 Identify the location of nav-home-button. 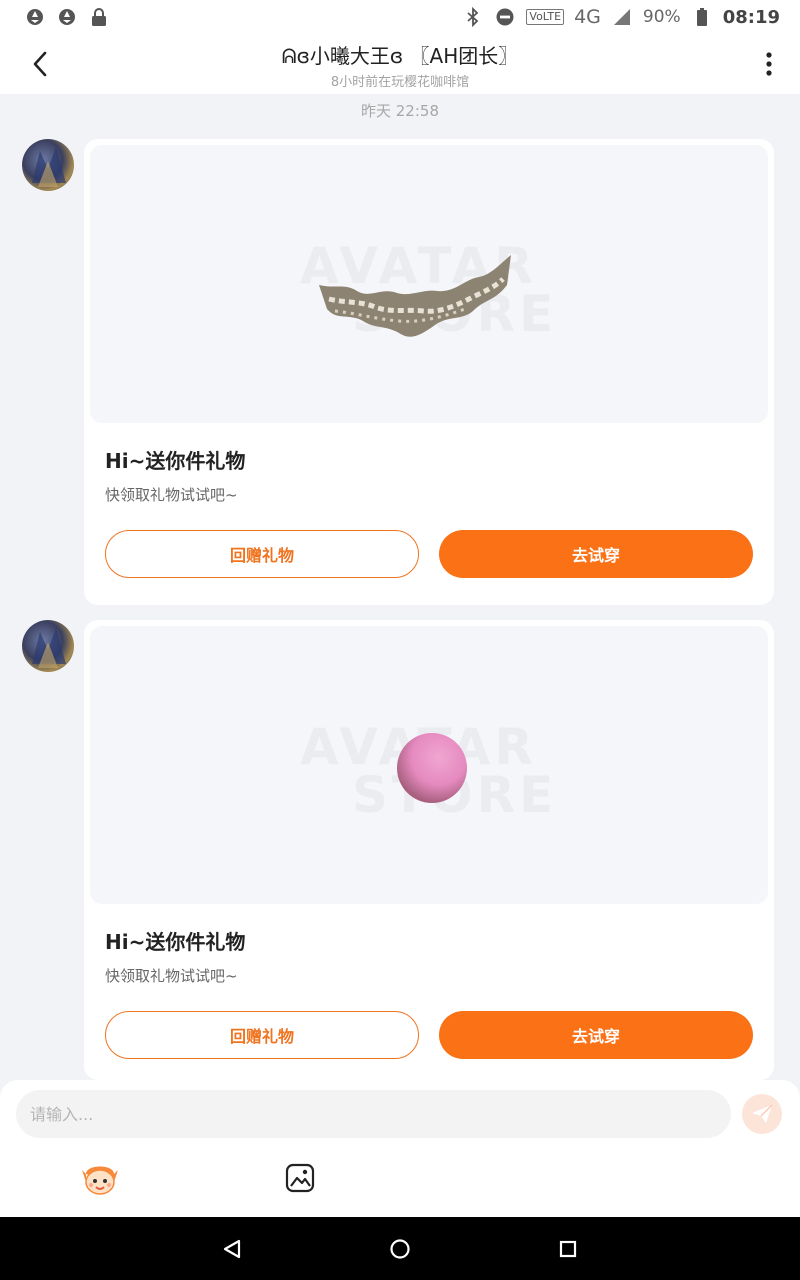
(400, 1249).